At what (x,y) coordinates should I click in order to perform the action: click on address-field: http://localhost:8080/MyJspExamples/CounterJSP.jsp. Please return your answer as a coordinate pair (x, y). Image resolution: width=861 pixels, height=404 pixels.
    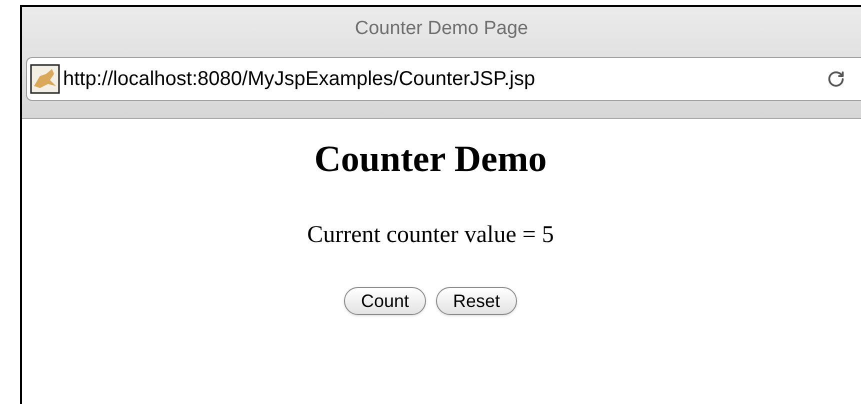
    Looking at the image, I should click on (443, 79).